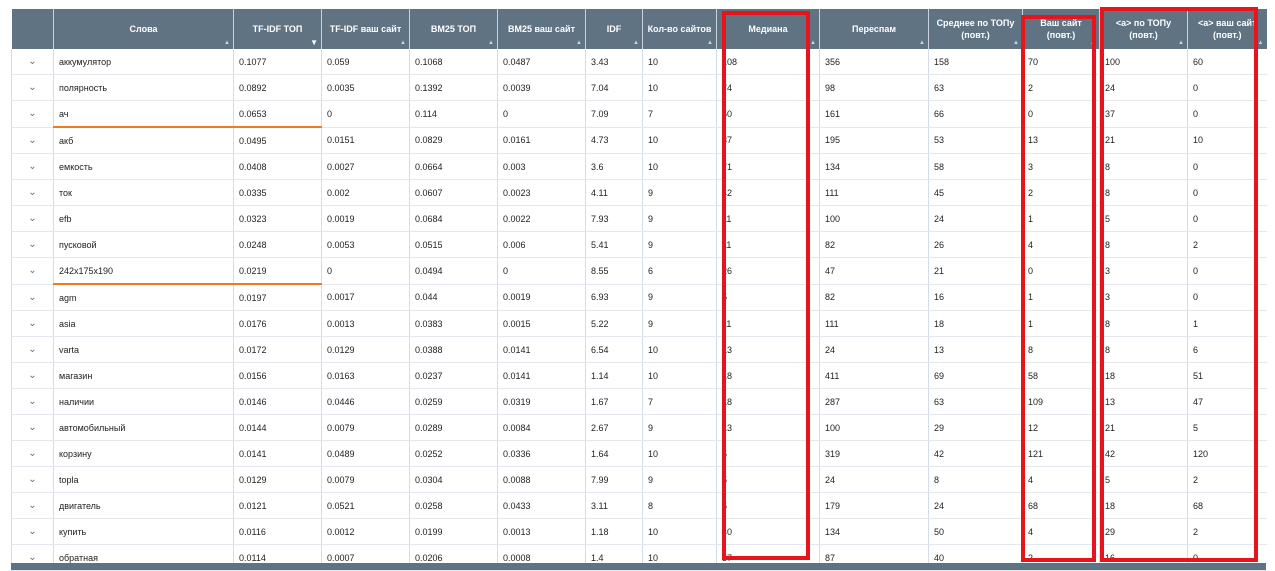 This screenshot has width=1275, height=571. I want to click on cell-your-site: 1, so click(1061, 218).